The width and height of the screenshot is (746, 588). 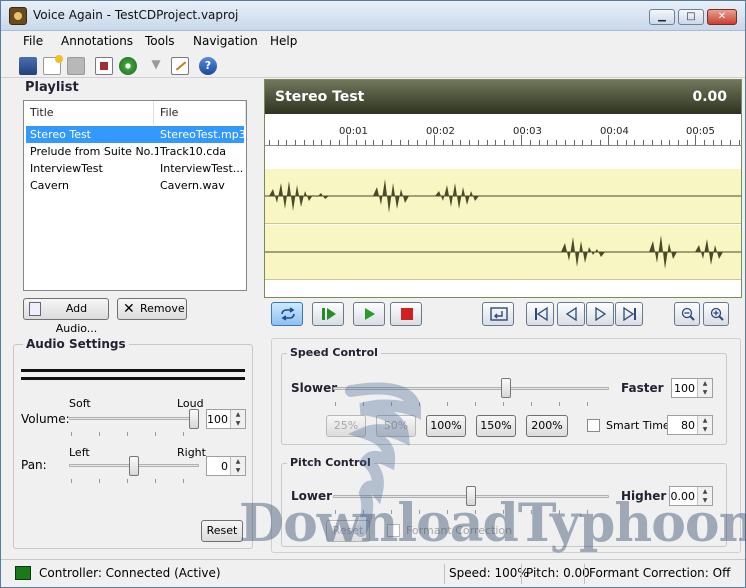 I want to click on status-formant: Formant Correction: Off, so click(x=660, y=573).